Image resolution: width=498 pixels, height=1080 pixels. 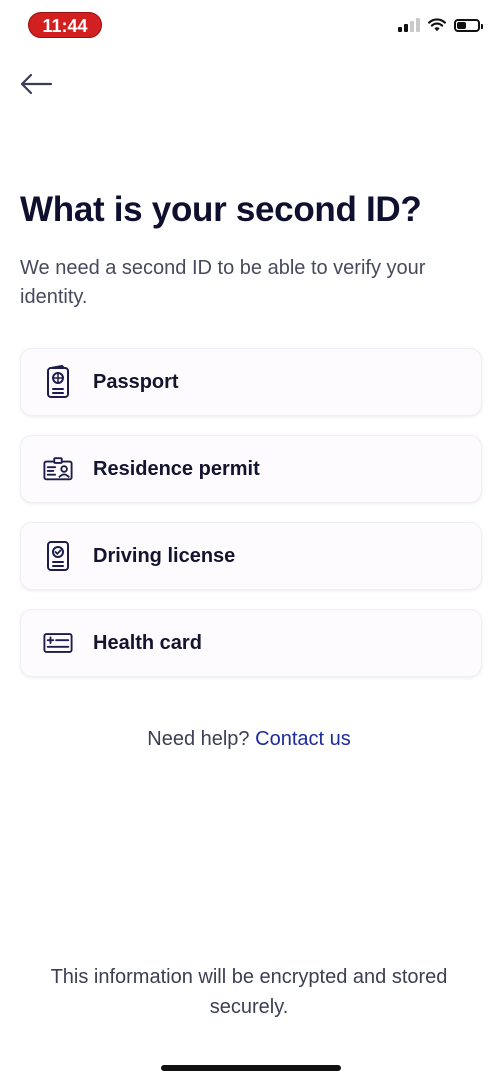 I want to click on option-residence-permit: Residence permit, so click(x=251, y=469).